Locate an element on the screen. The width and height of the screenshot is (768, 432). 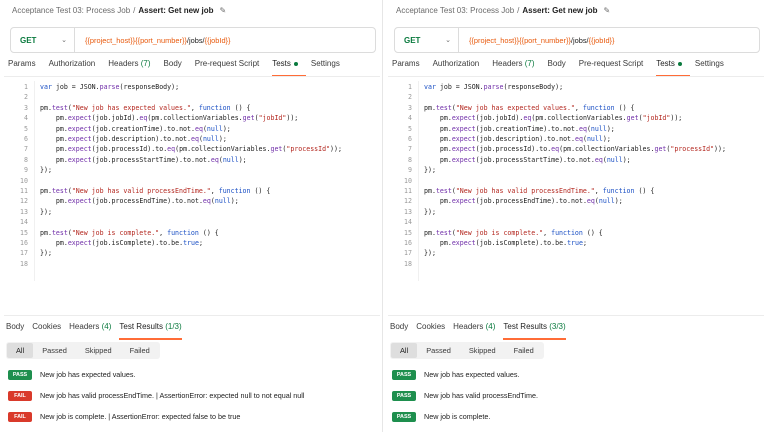
result-filters: All Passed Skipped Failed is located at coordinates (467, 350).